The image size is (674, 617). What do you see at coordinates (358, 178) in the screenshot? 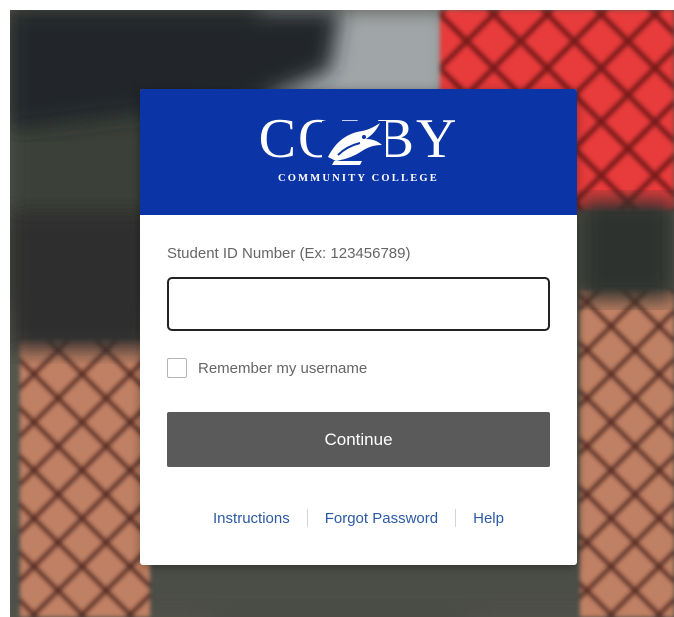
I see `logo-subtitle: COMMUNITY COLLEGE` at bounding box center [358, 178].